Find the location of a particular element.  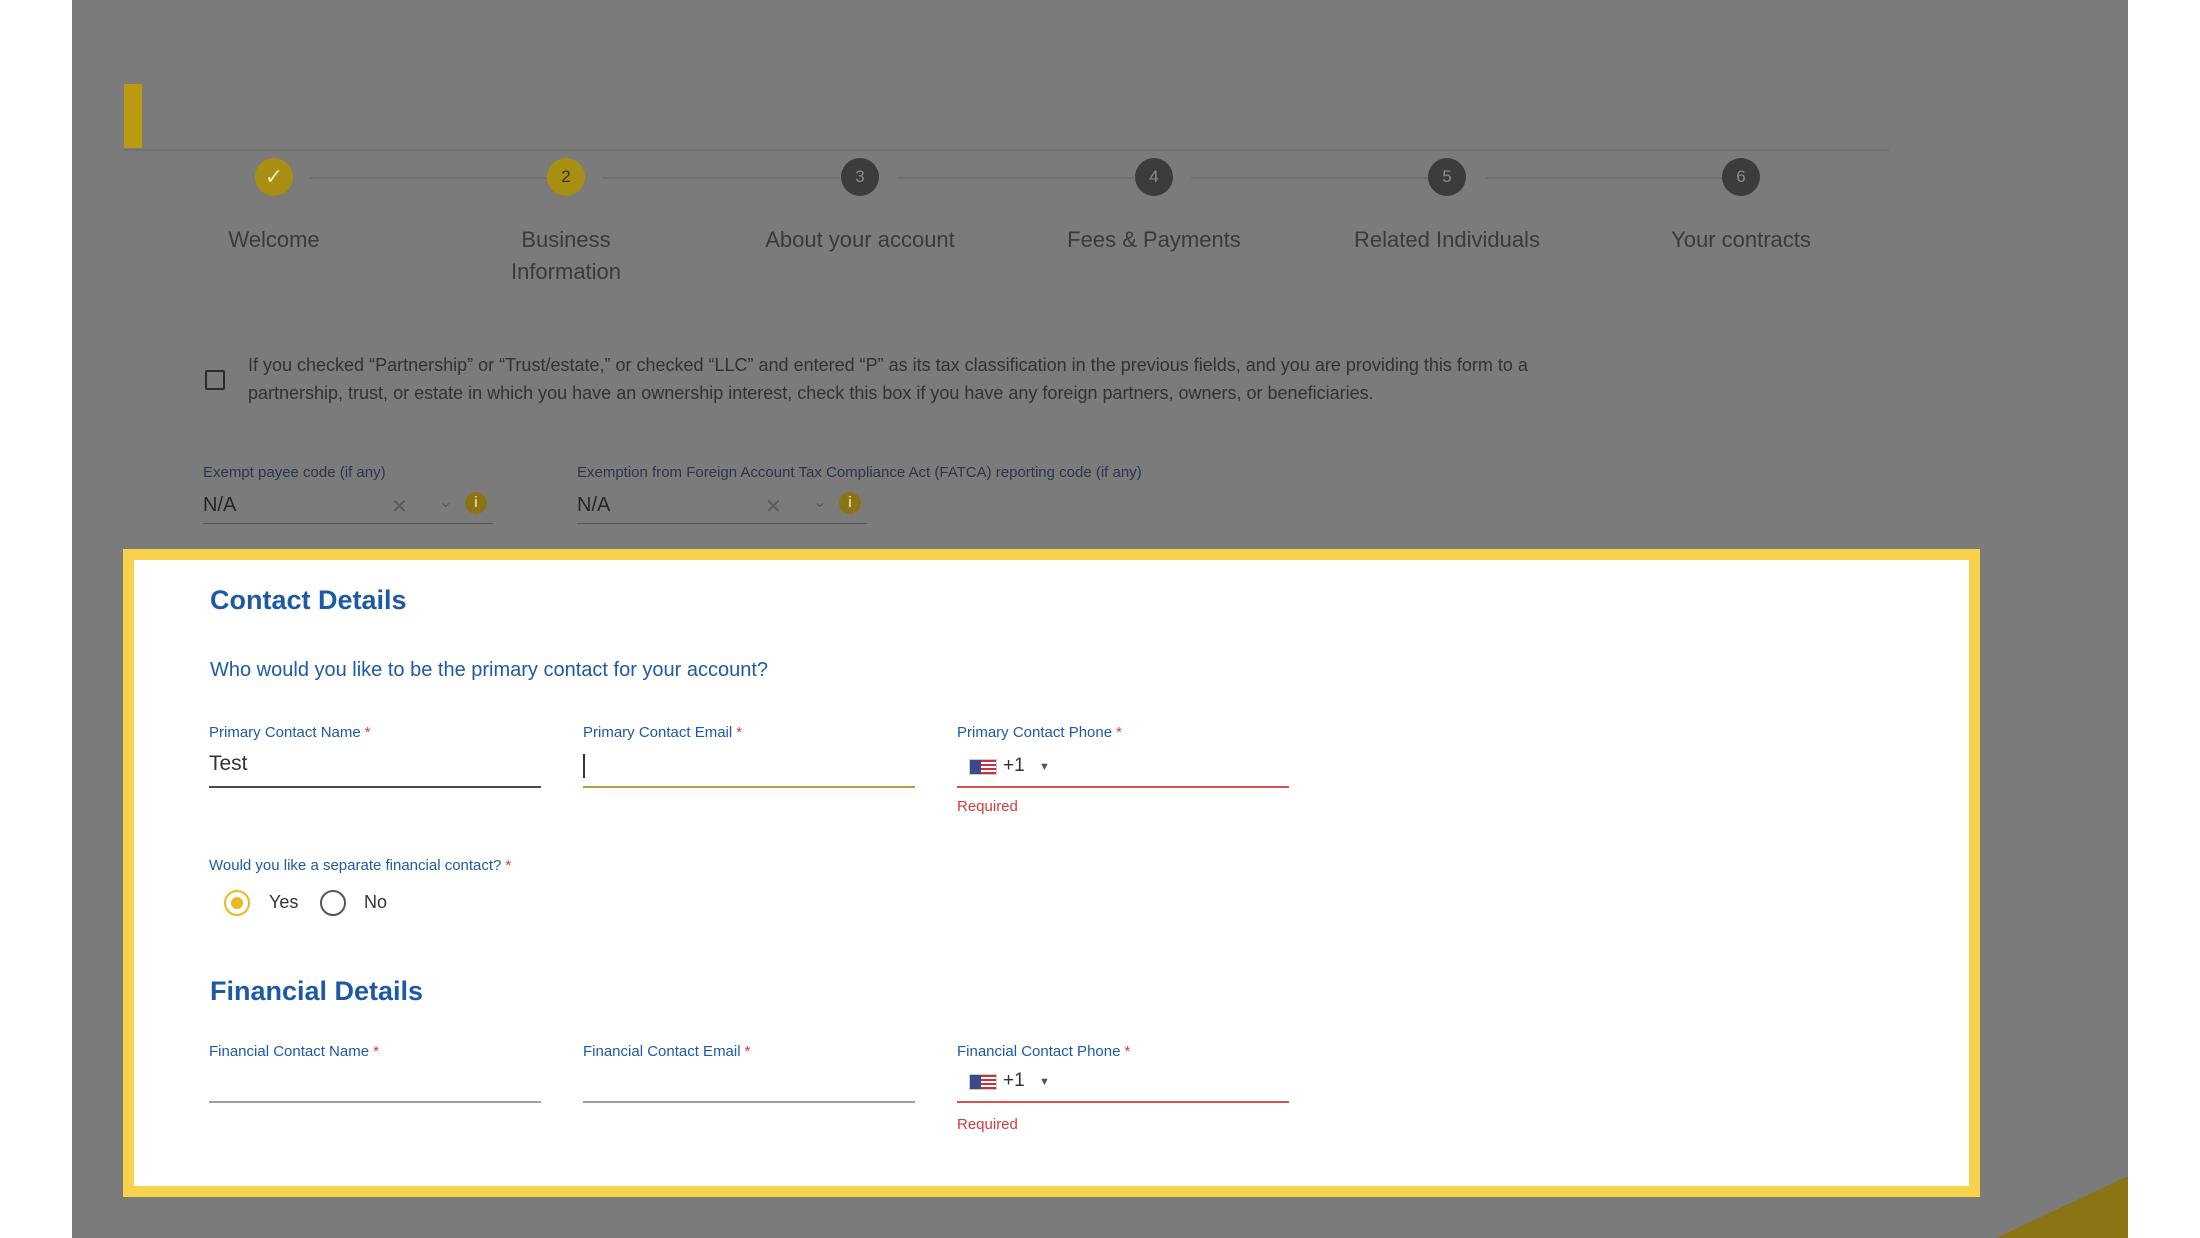

primary-contact-name-input: Test is located at coordinates (228, 764).